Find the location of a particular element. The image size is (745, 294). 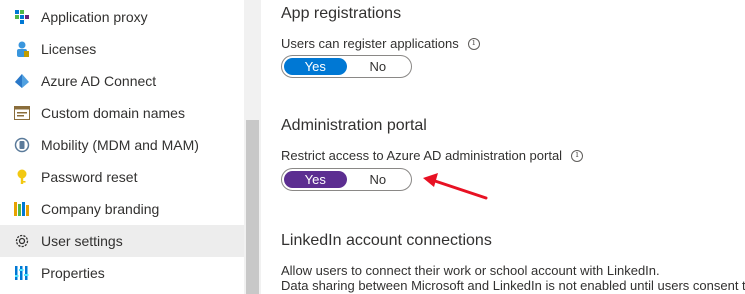

sidebar-item-custom-domain-names: Custom domain names is located at coordinates (122, 113).